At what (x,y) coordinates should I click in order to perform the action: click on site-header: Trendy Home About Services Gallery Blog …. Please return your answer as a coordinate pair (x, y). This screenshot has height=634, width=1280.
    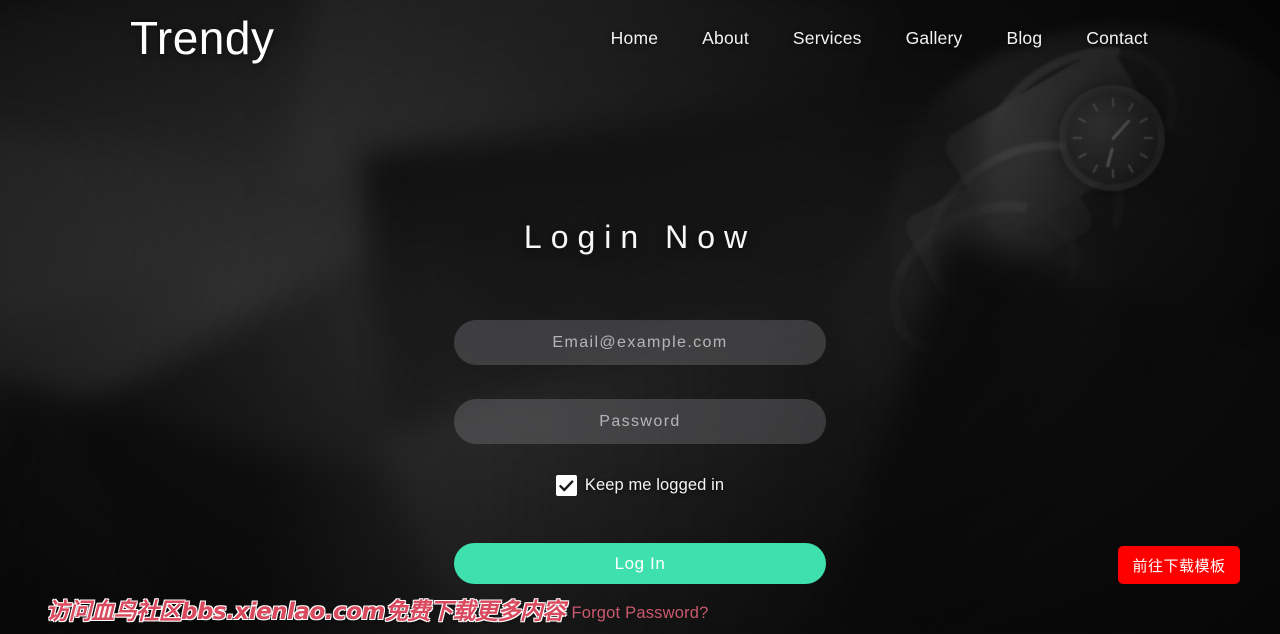
    Looking at the image, I should click on (640, 38).